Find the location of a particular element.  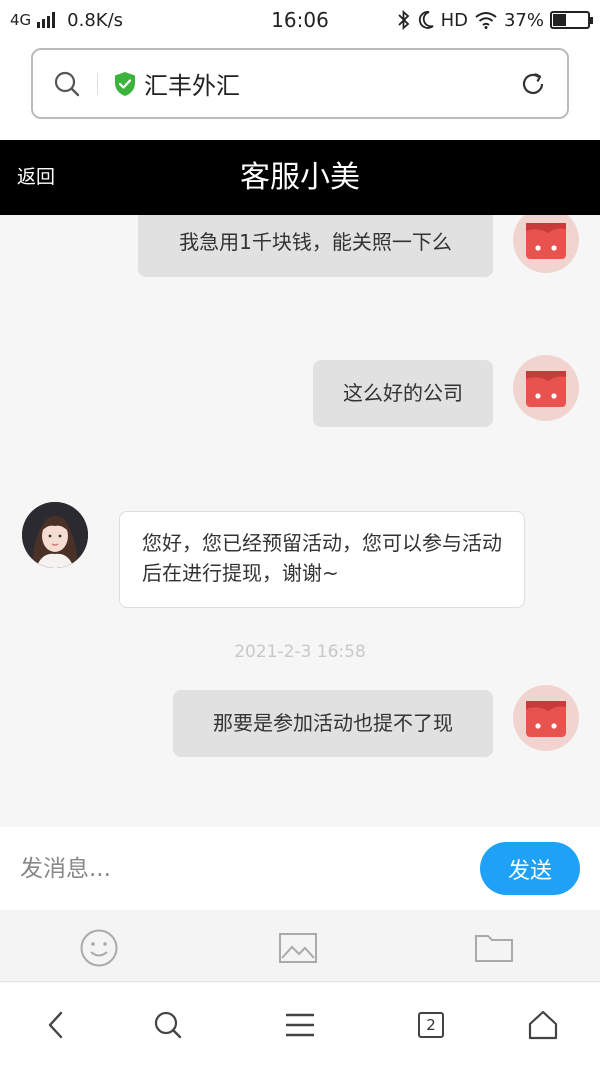

status-bar: 4G 0.8K/s 16:06 HD 37% is located at coordinates (300, 20).